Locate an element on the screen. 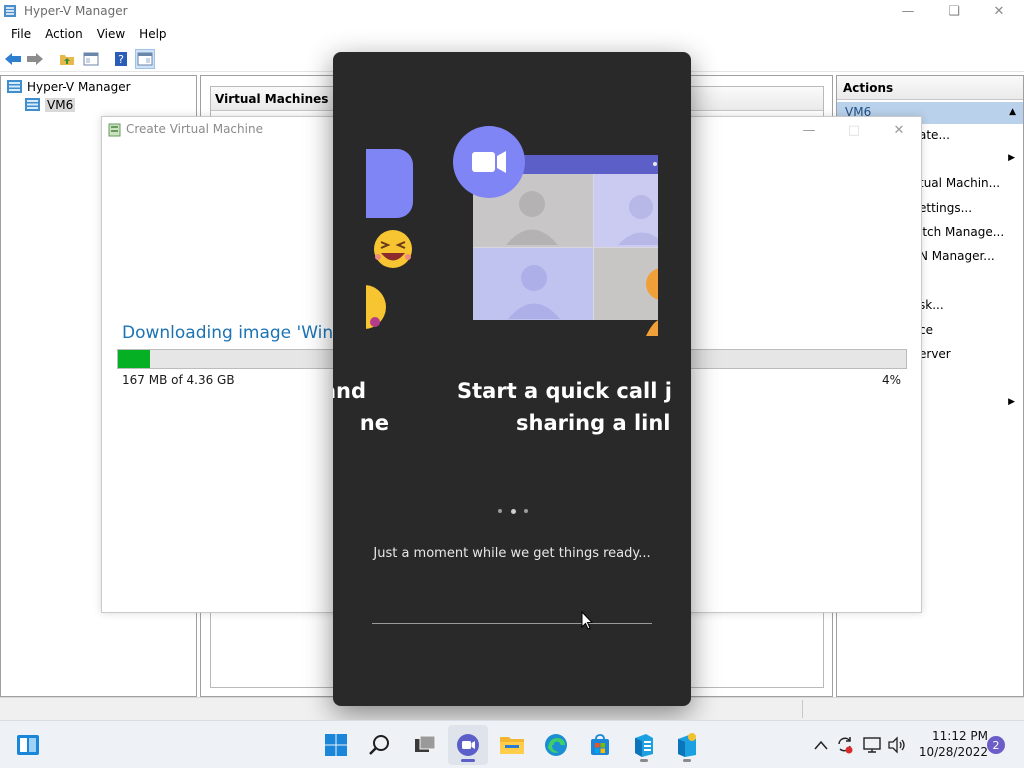 The height and width of the screenshot is (768, 1024). hyperv-manager-icon is located at coordinates (644, 745).